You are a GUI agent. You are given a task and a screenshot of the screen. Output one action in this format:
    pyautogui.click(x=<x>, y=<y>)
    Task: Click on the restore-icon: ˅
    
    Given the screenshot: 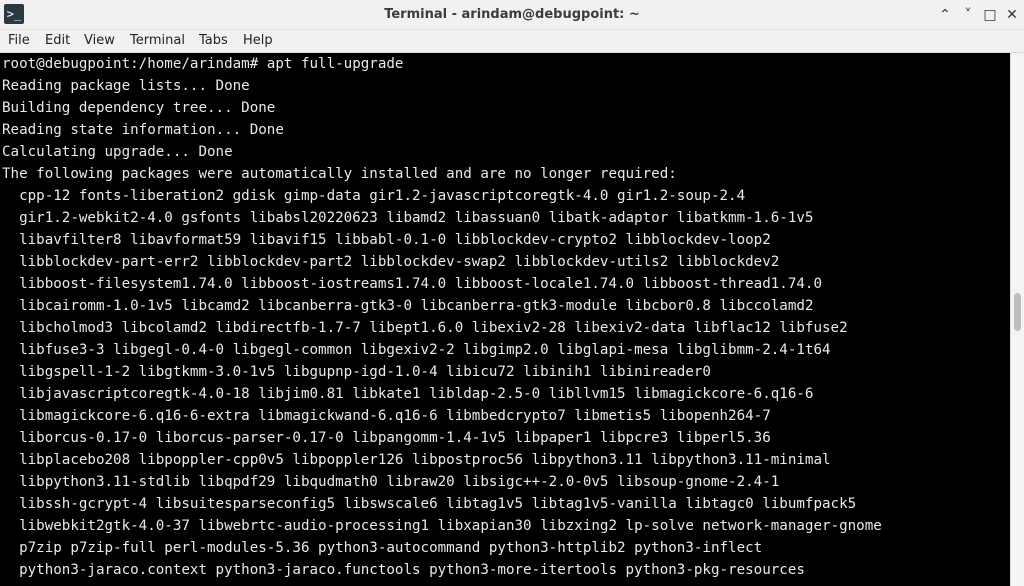 What is the action you would take?
    pyautogui.click(x=968, y=15)
    